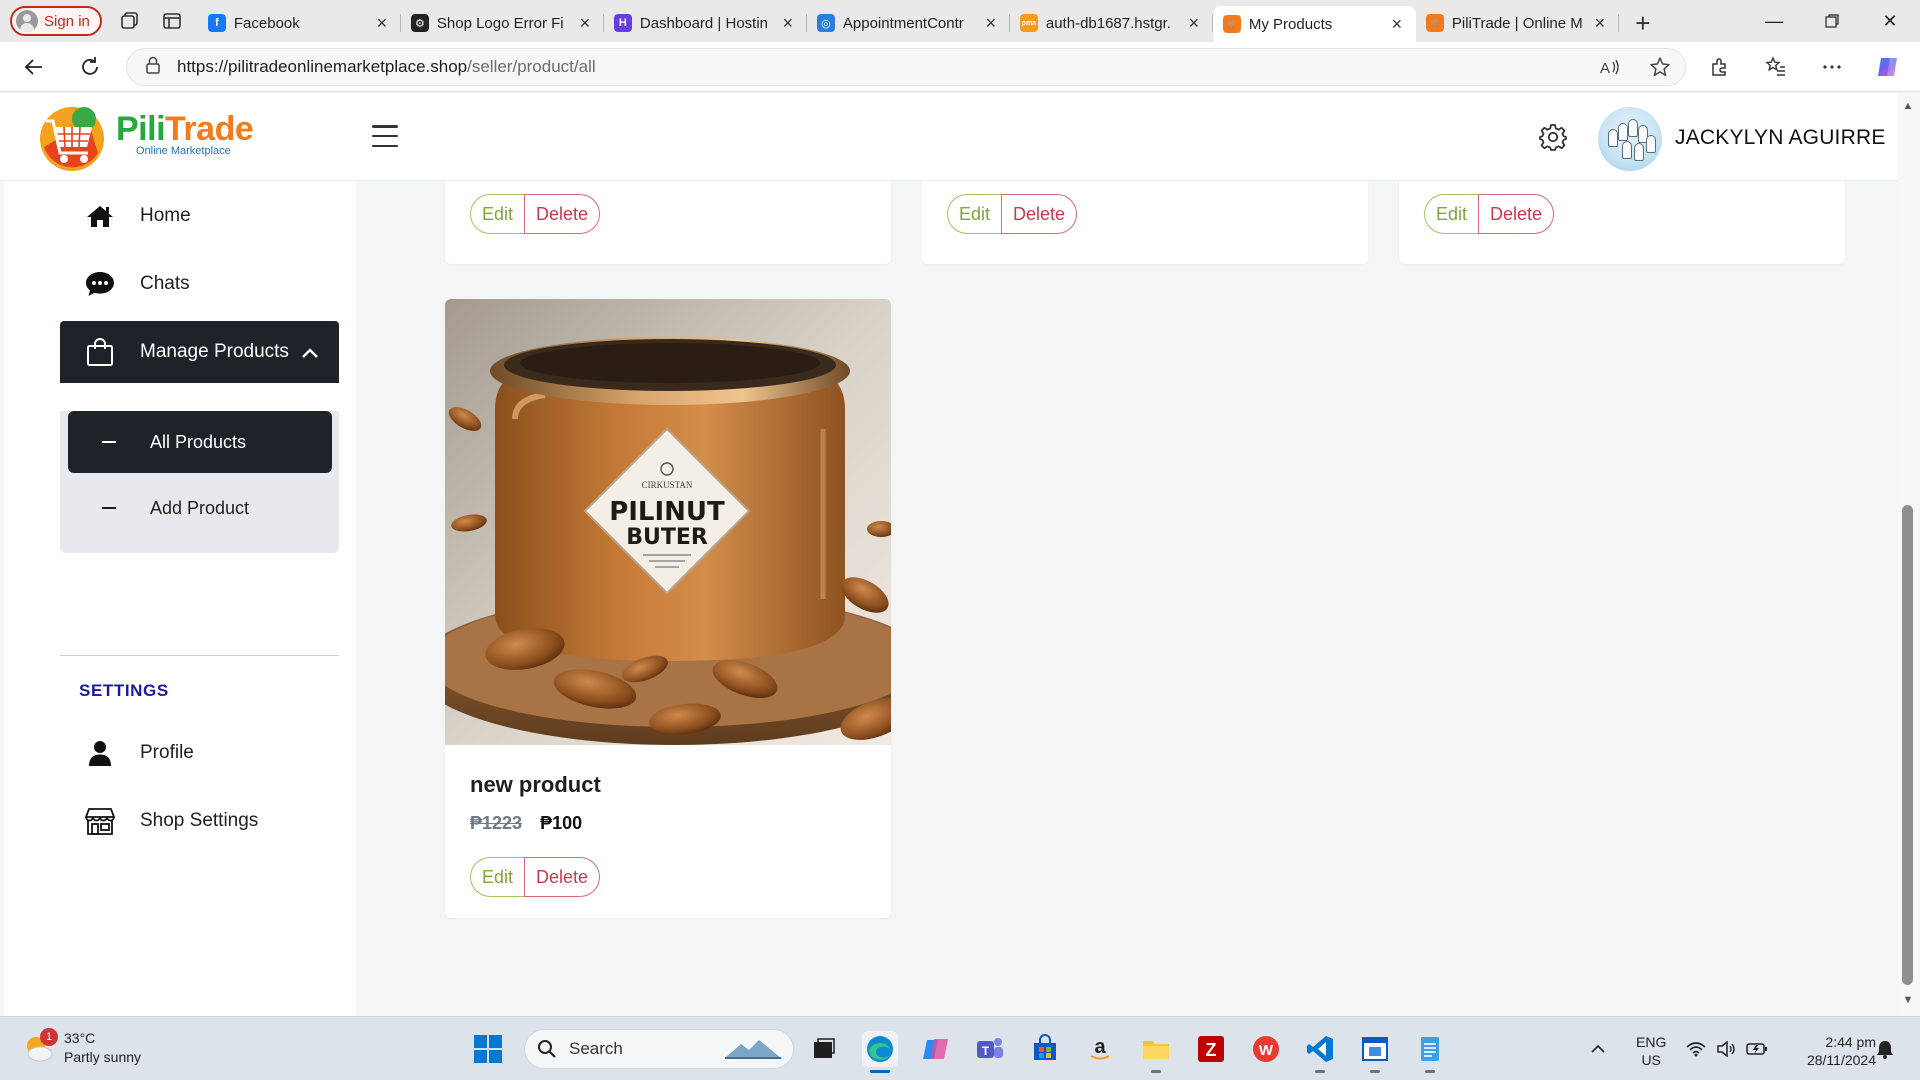 The image size is (1920, 1080). What do you see at coordinates (1908, 1002) in the screenshot?
I see `scroll-down-arrow-icon: ▼` at bounding box center [1908, 1002].